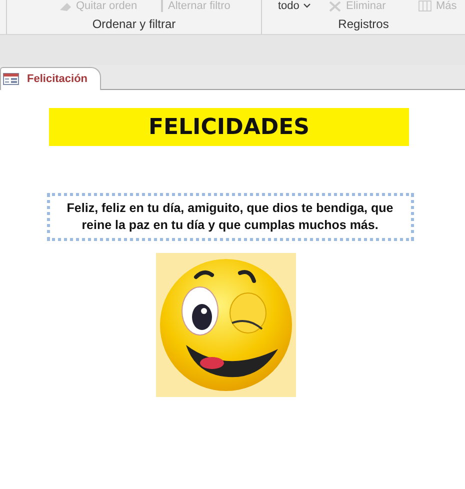  Describe the element at coordinates (50, 78) in the screenshot. I see `document-tab: Felicitación` at that location.